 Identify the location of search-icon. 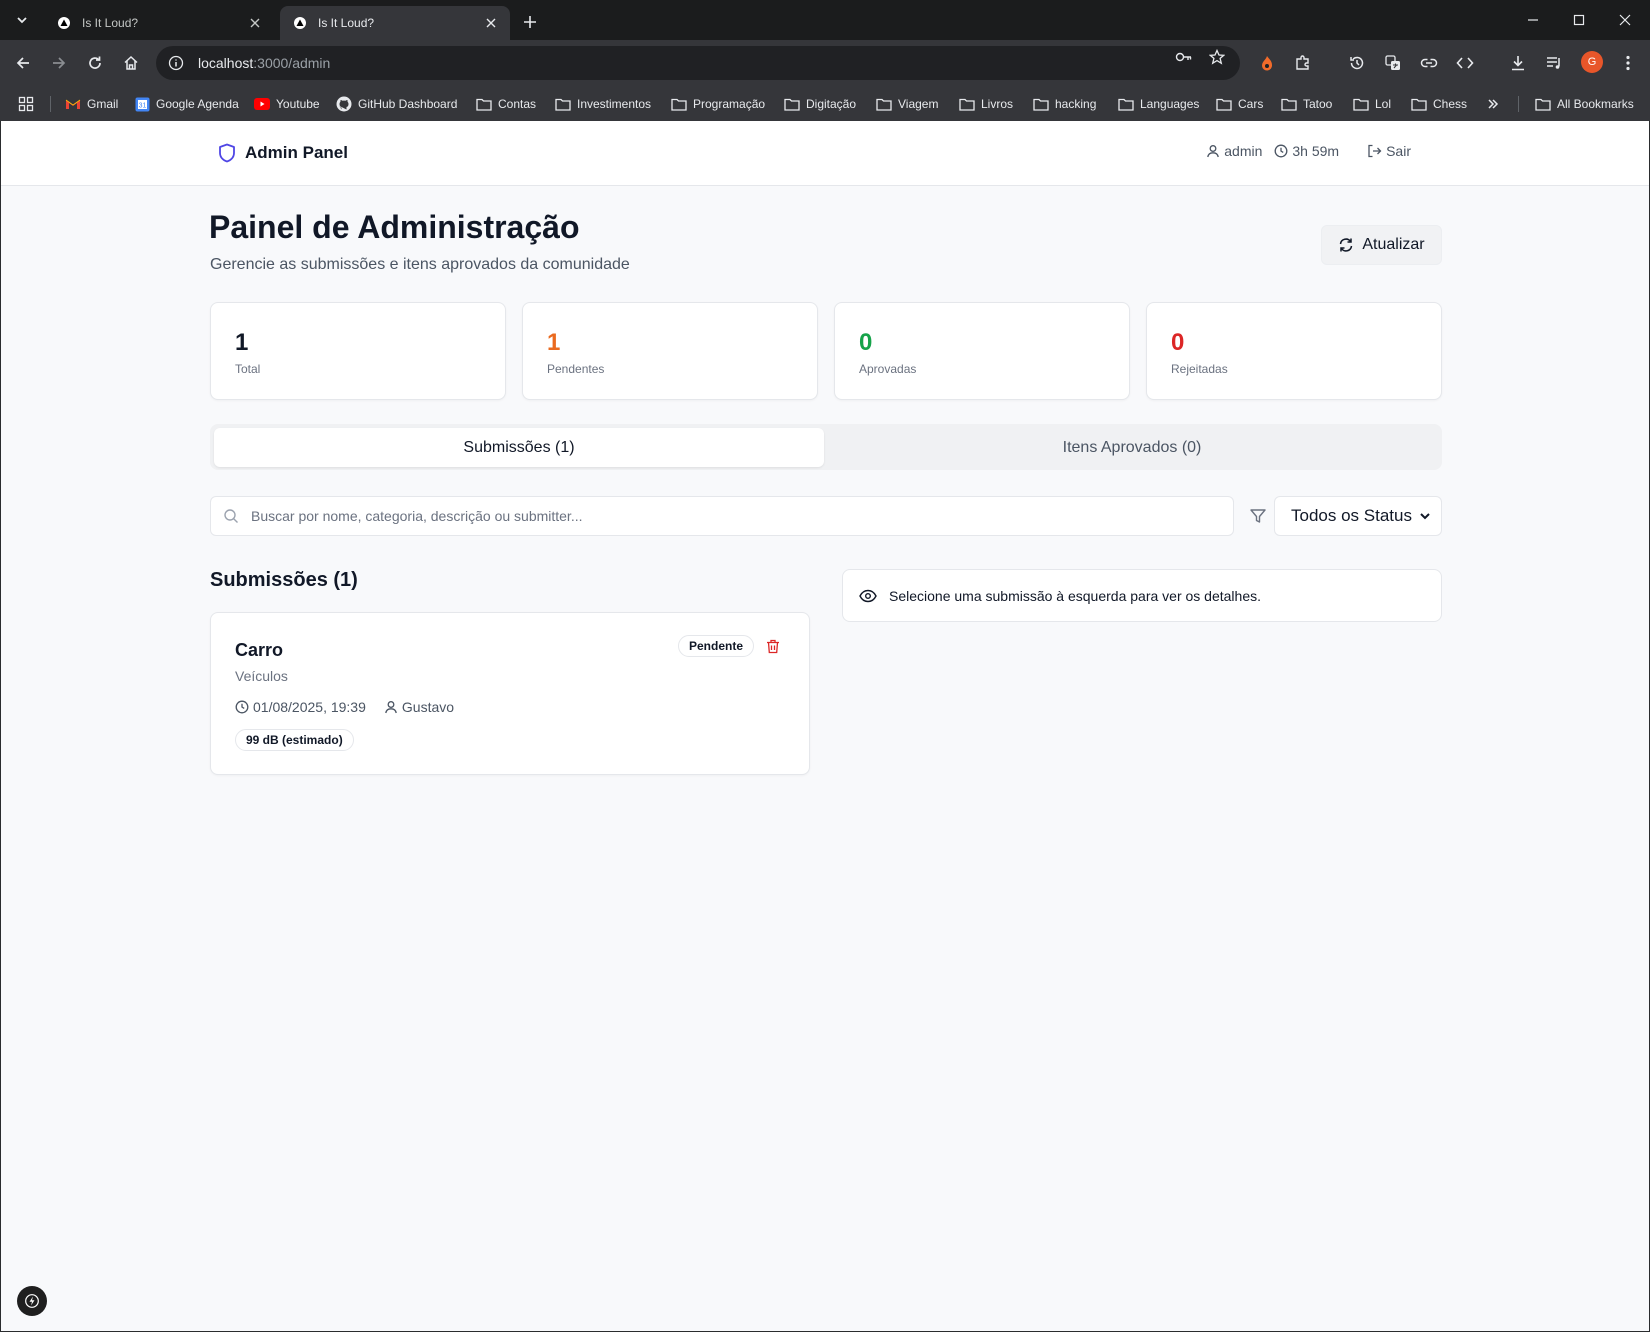
(231, 516).